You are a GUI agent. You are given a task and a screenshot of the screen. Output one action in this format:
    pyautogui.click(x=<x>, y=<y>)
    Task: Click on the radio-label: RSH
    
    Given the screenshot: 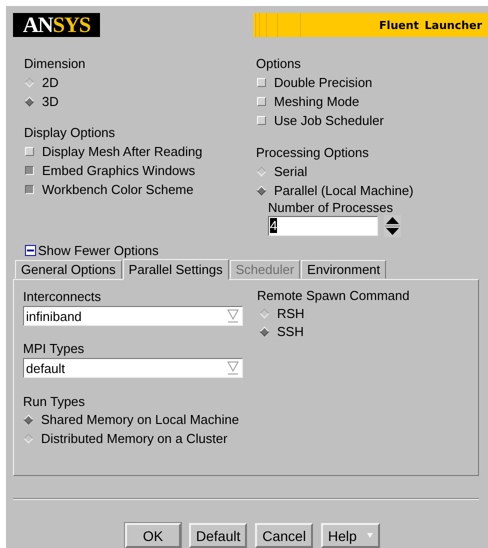 What is the action you would take?
    pyautogui.click(x=290, y=313)
    